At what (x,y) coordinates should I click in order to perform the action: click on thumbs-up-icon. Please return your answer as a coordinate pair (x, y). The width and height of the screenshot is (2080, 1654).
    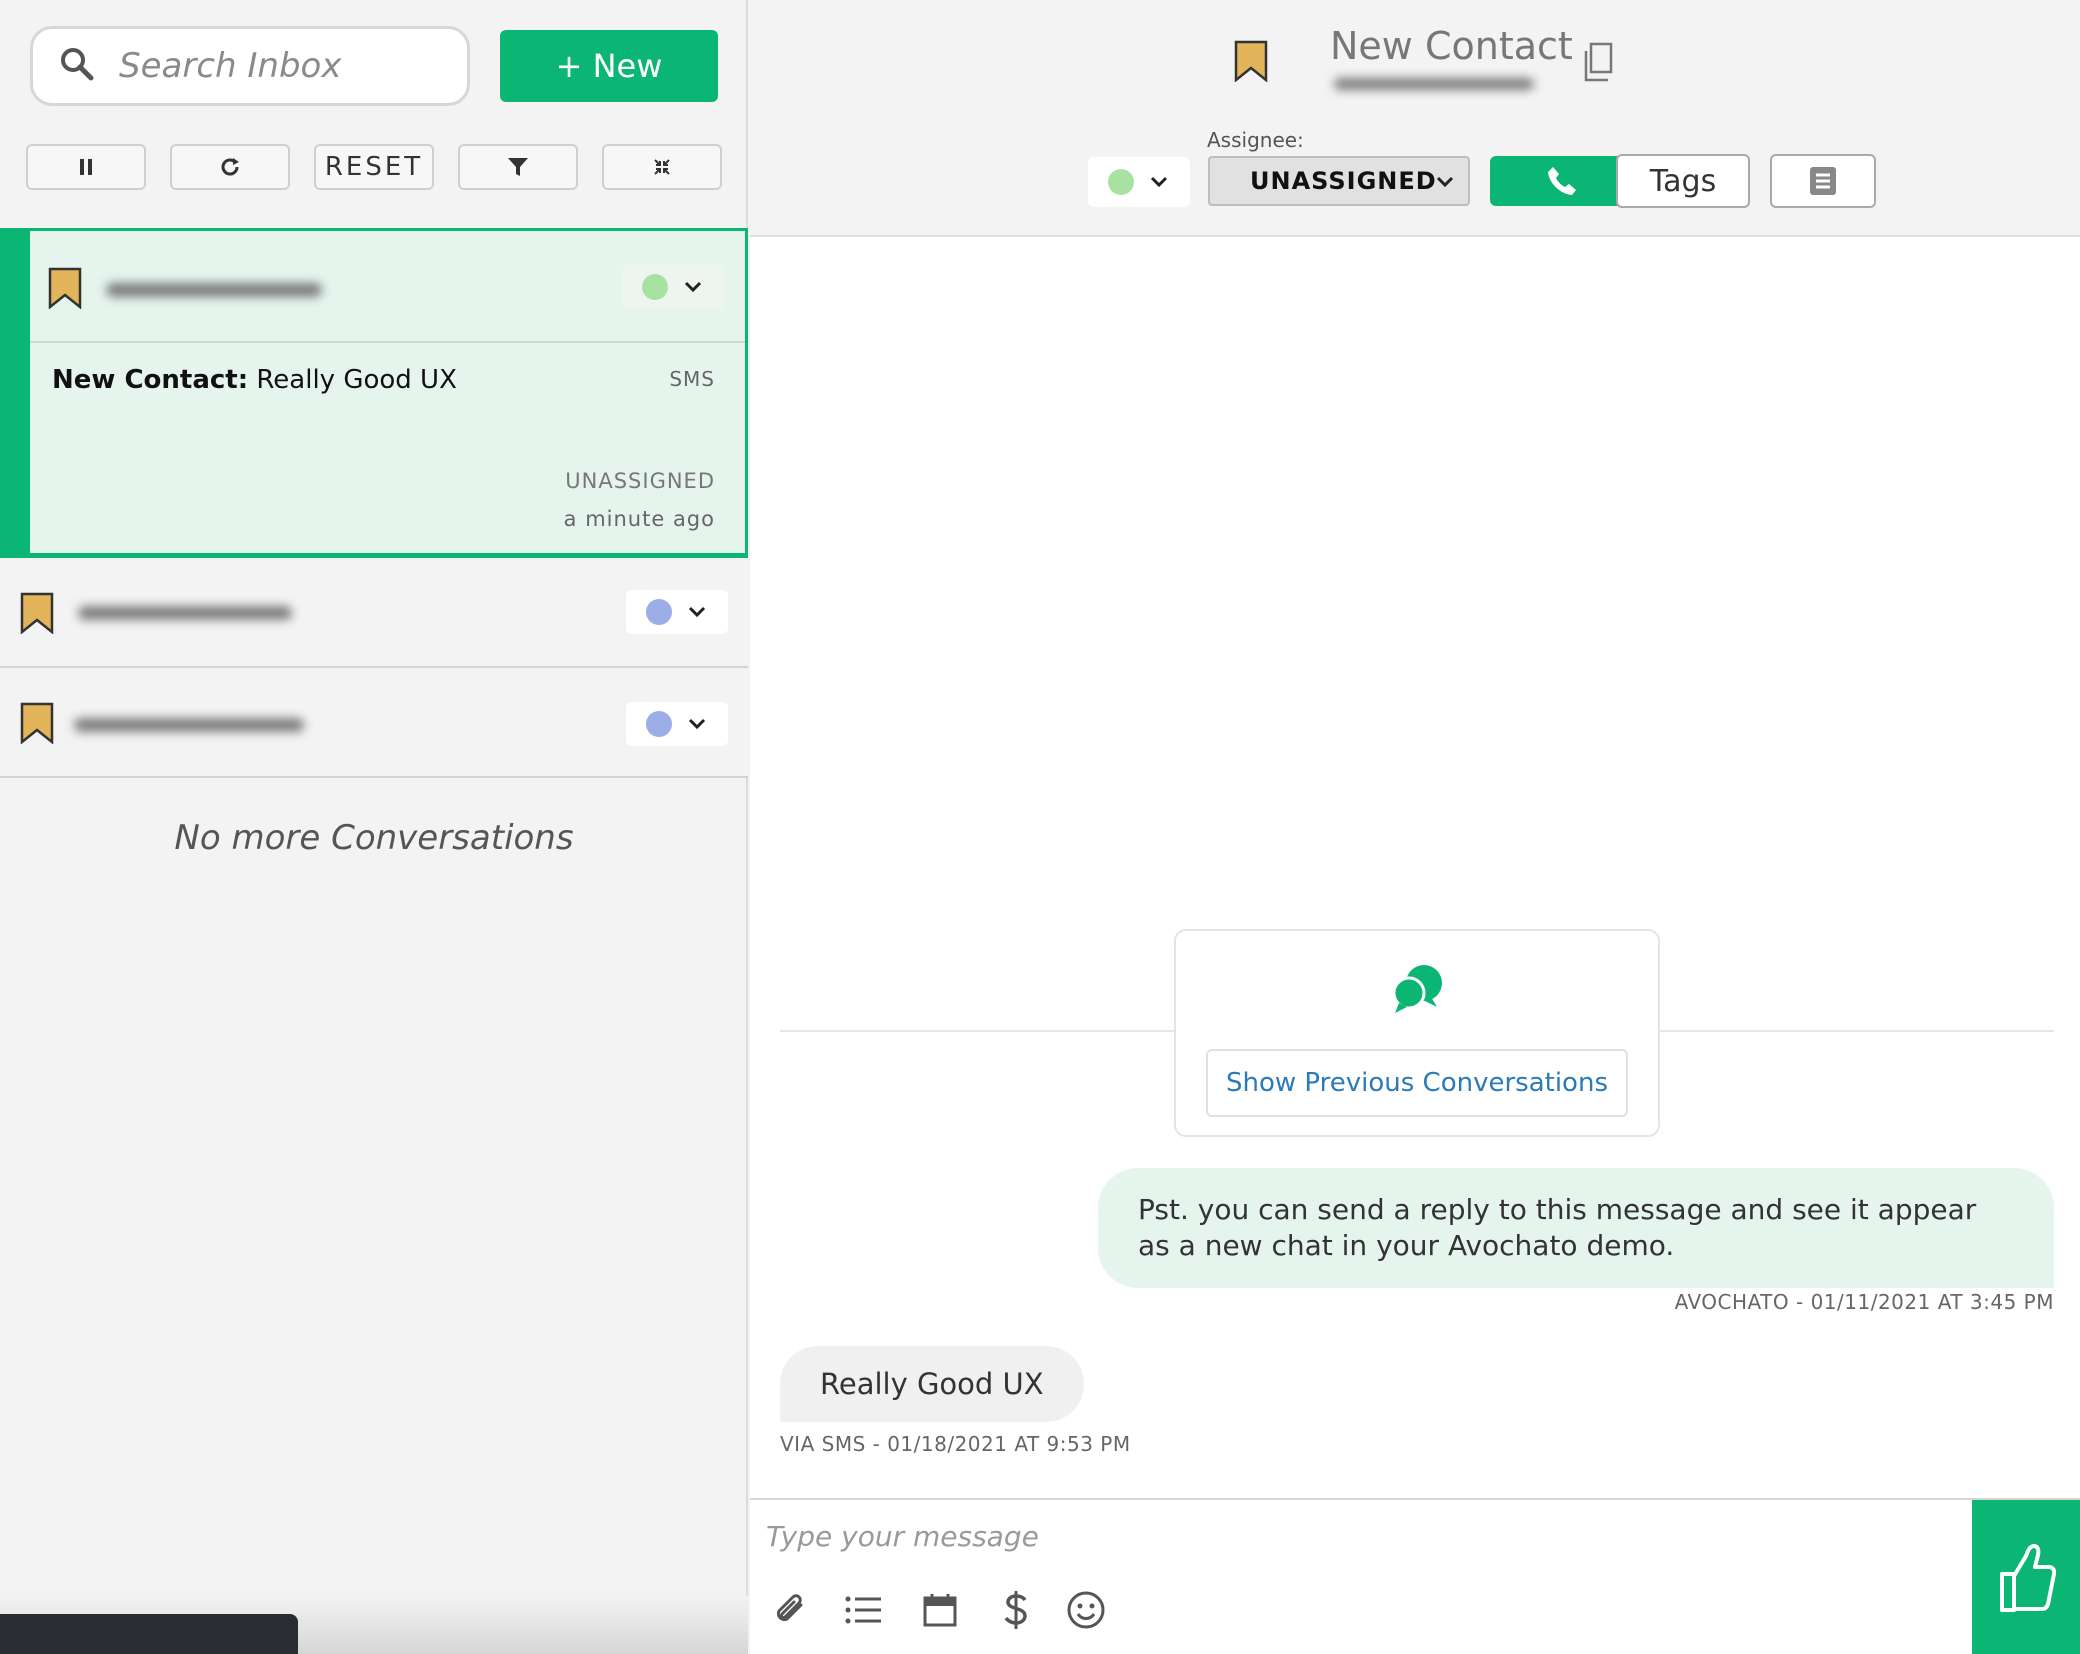
    Looking at the image, I should click on (2028, 1578).